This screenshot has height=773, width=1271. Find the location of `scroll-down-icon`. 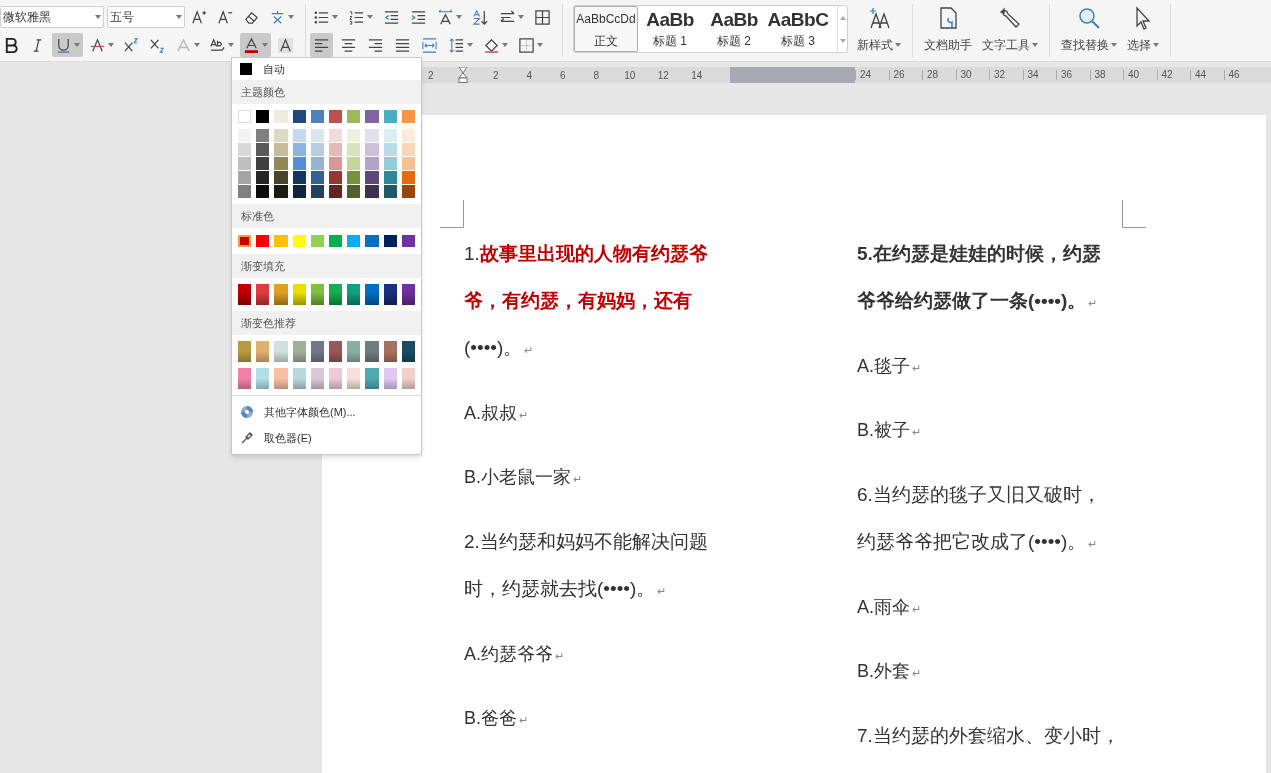

scroll-down-icon is located at coordinates (842, 40).